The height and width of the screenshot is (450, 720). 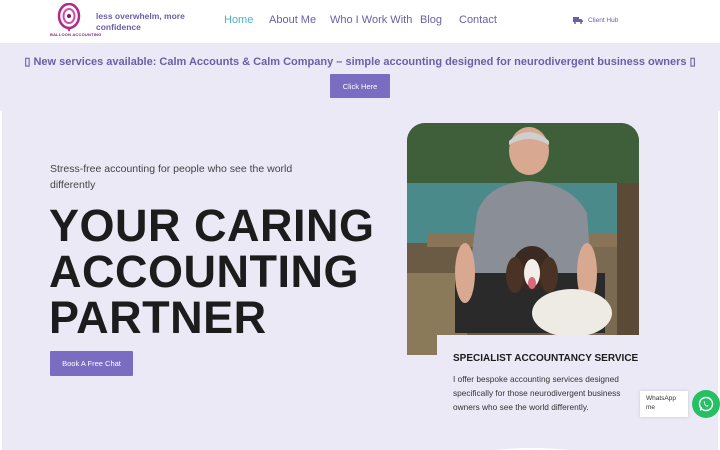 What do you see at coordinates (140, 21) in the screenshot?
I see `tagline: less overwhelm, more confidence` at bounding box center [140, 21].